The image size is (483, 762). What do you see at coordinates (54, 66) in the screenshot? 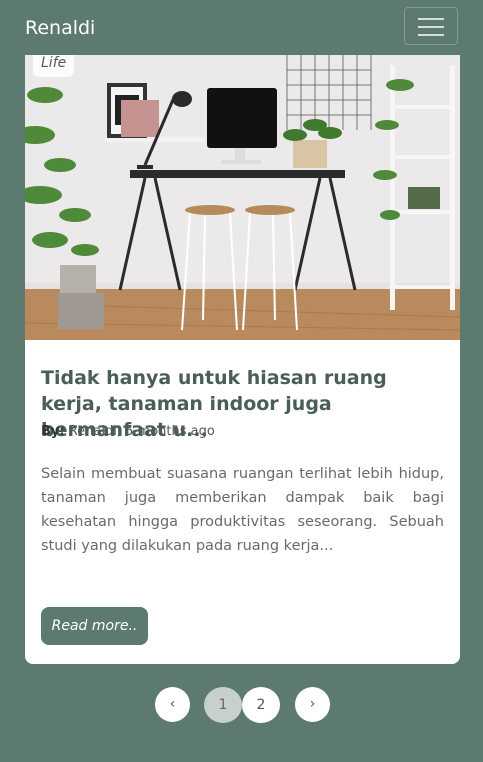
I see `category-tag: Life` at bounding box center [54, 66].